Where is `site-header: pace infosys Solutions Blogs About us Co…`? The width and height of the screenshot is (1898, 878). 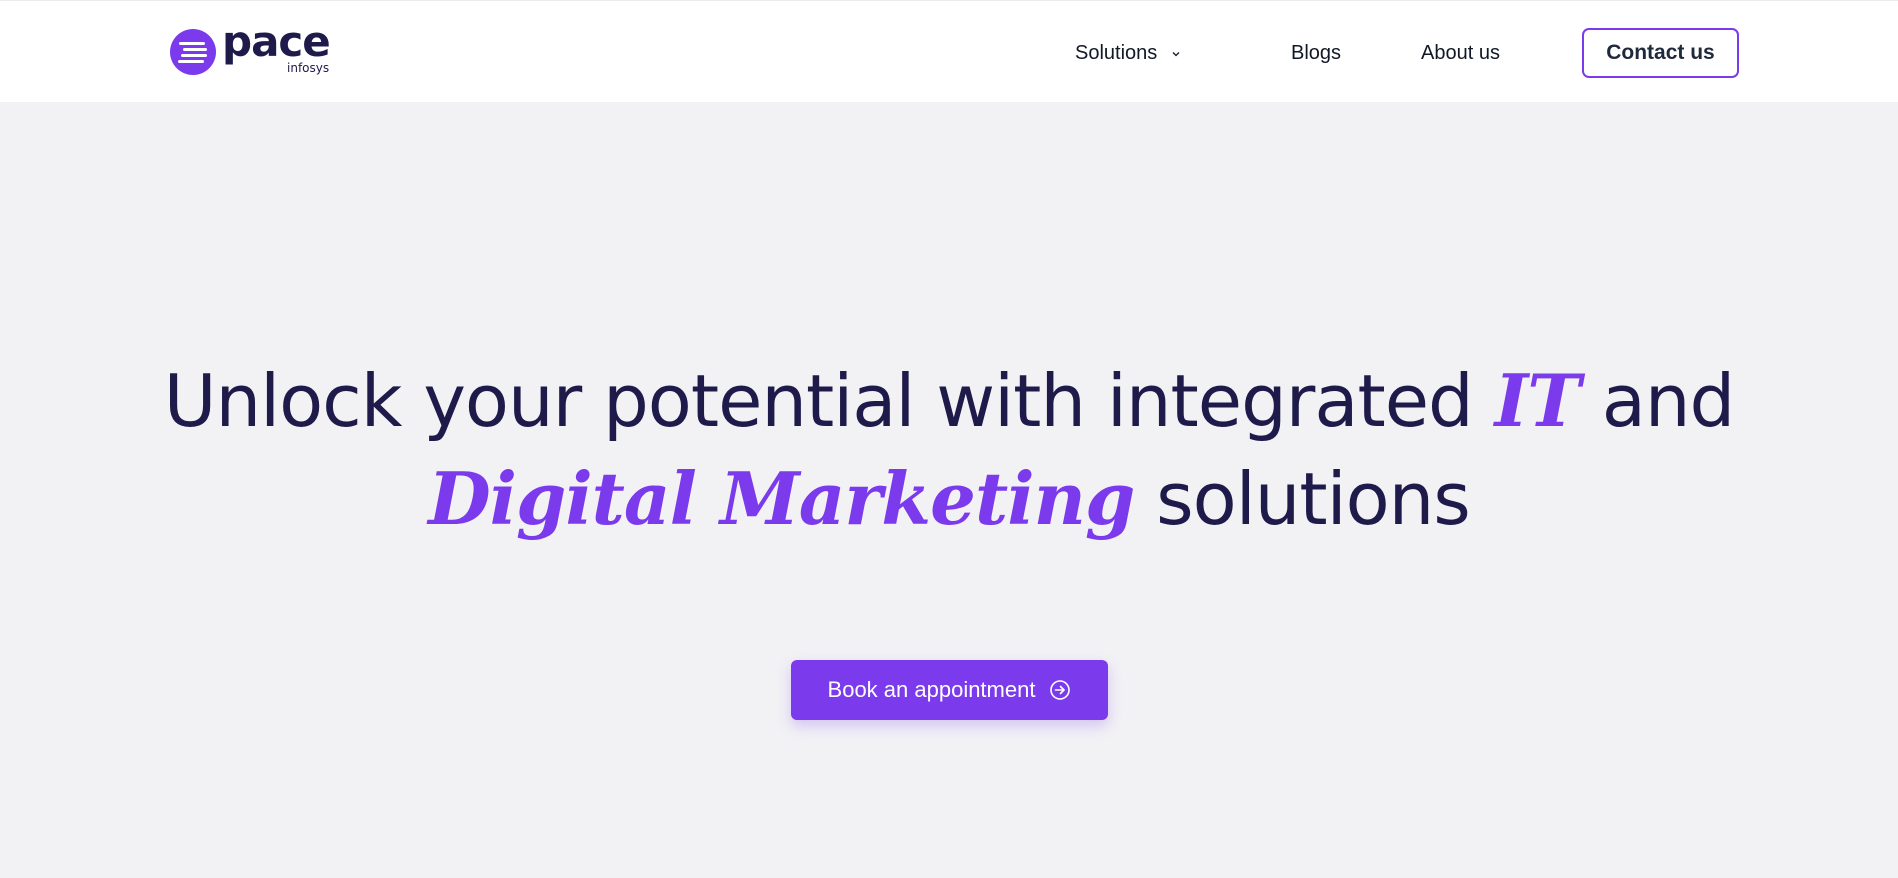
site-header: pace infosys Solutions Blogs About us Co… is located at coordinates (949, 51).